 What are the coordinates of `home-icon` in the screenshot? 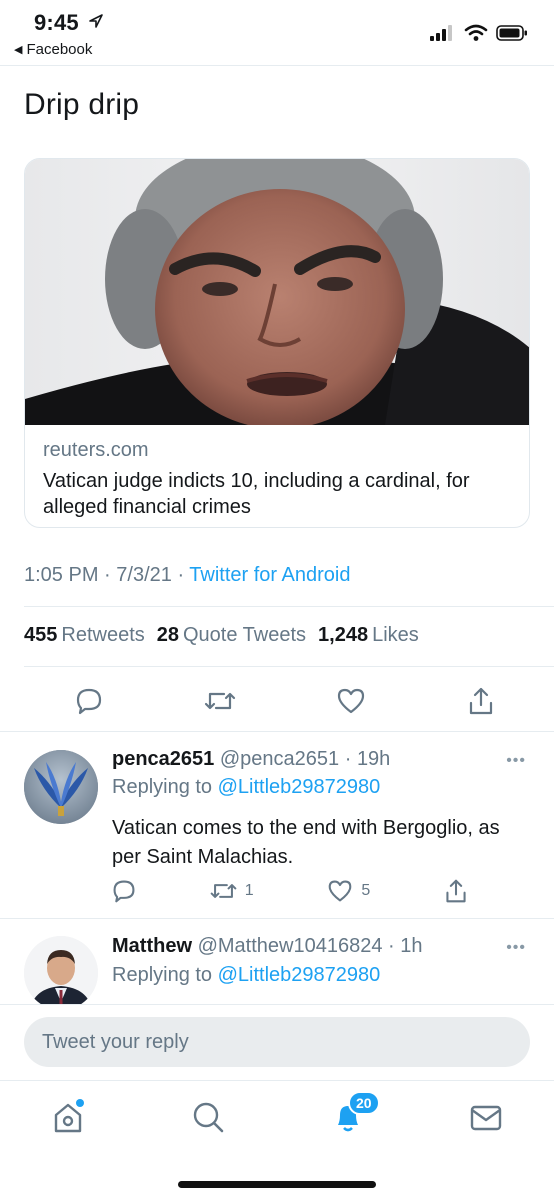 It's located at (68, 1117).